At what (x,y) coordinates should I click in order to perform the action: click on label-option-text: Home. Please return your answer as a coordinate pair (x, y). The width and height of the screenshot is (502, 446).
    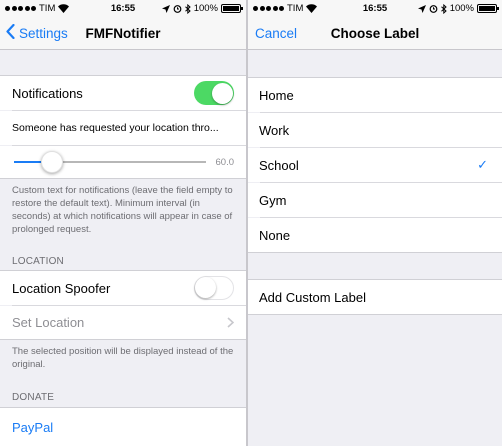
    Looking at the image, I should click on (276, 95).